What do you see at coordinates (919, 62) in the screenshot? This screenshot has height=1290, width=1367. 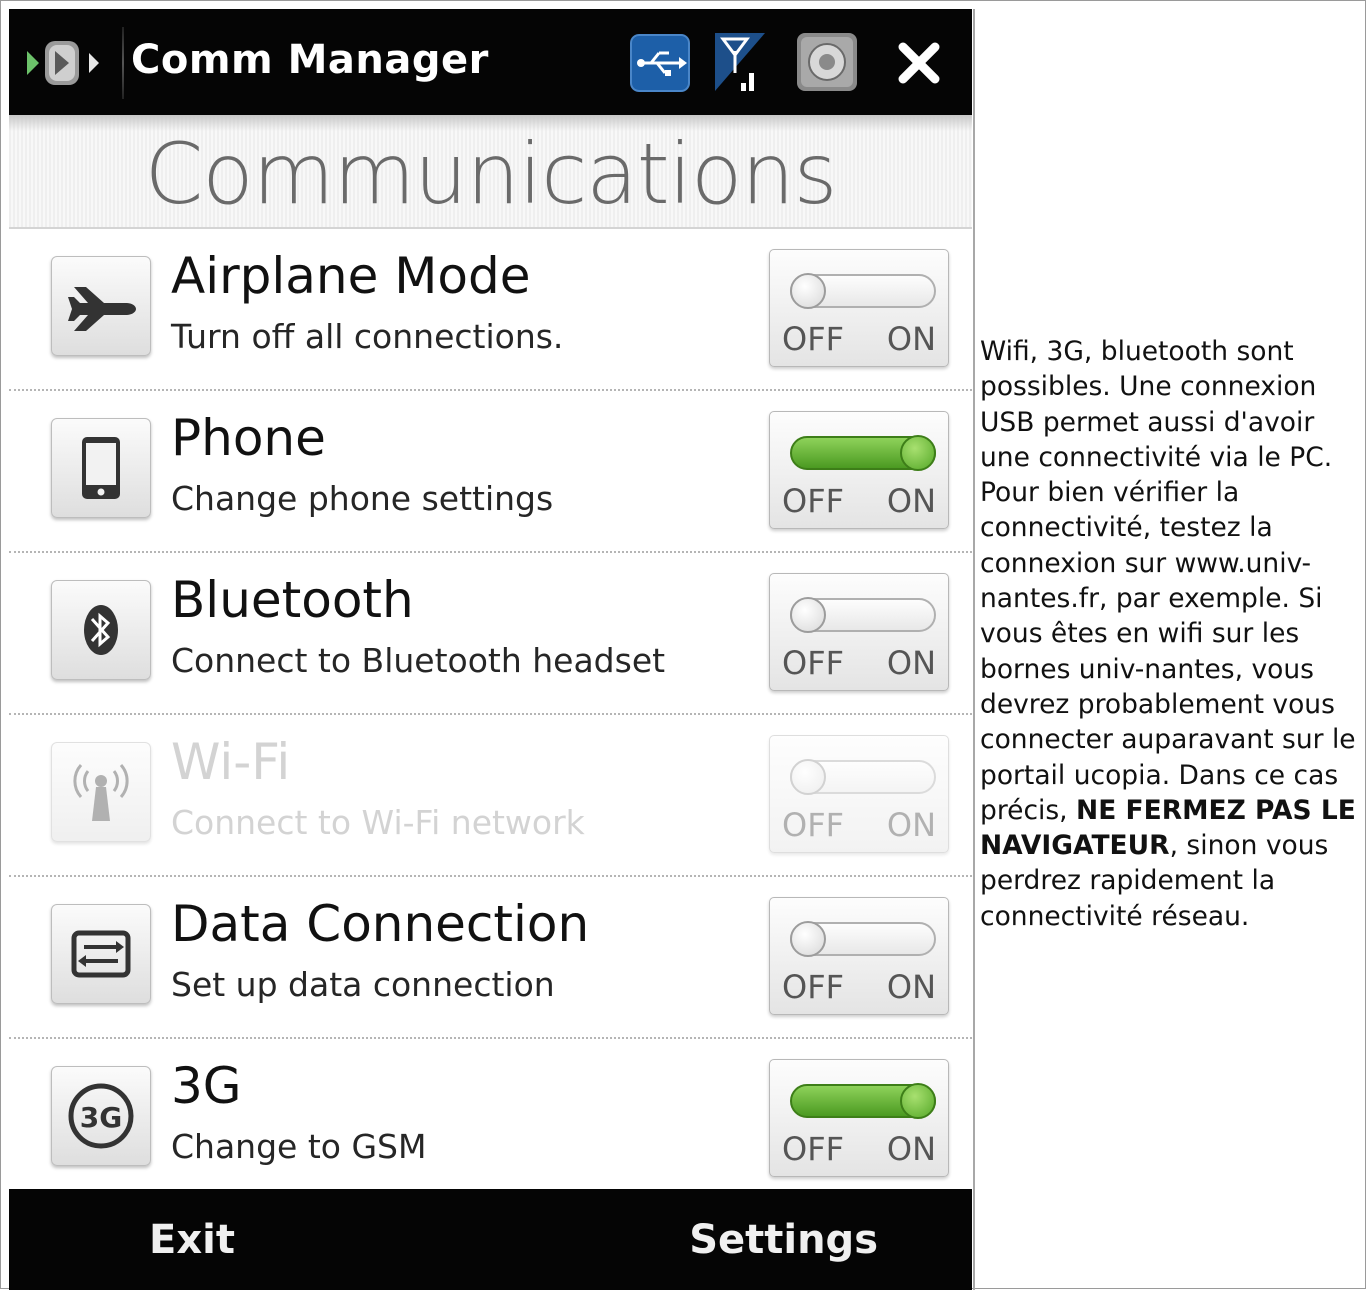 I see `close-icon` at bounding box center [919, 62].